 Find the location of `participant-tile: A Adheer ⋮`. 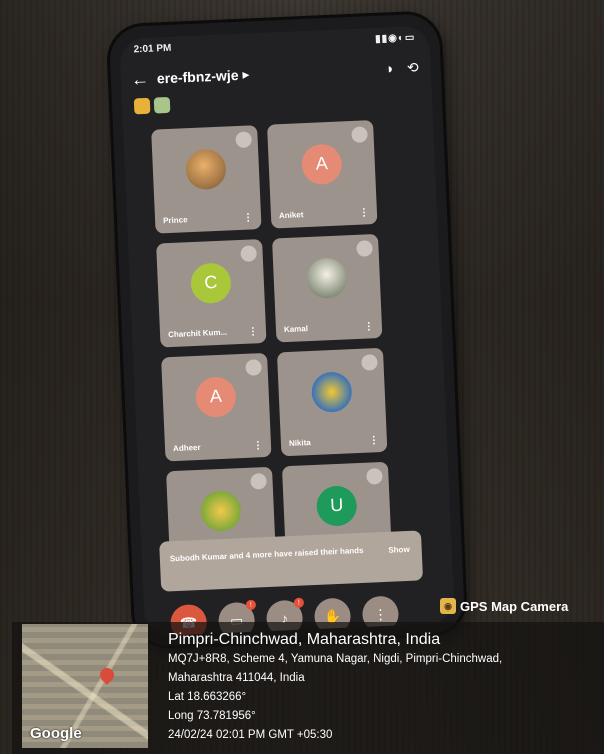

participant-tile: A Adheer ⋮ is located at coordinates (216, 407).